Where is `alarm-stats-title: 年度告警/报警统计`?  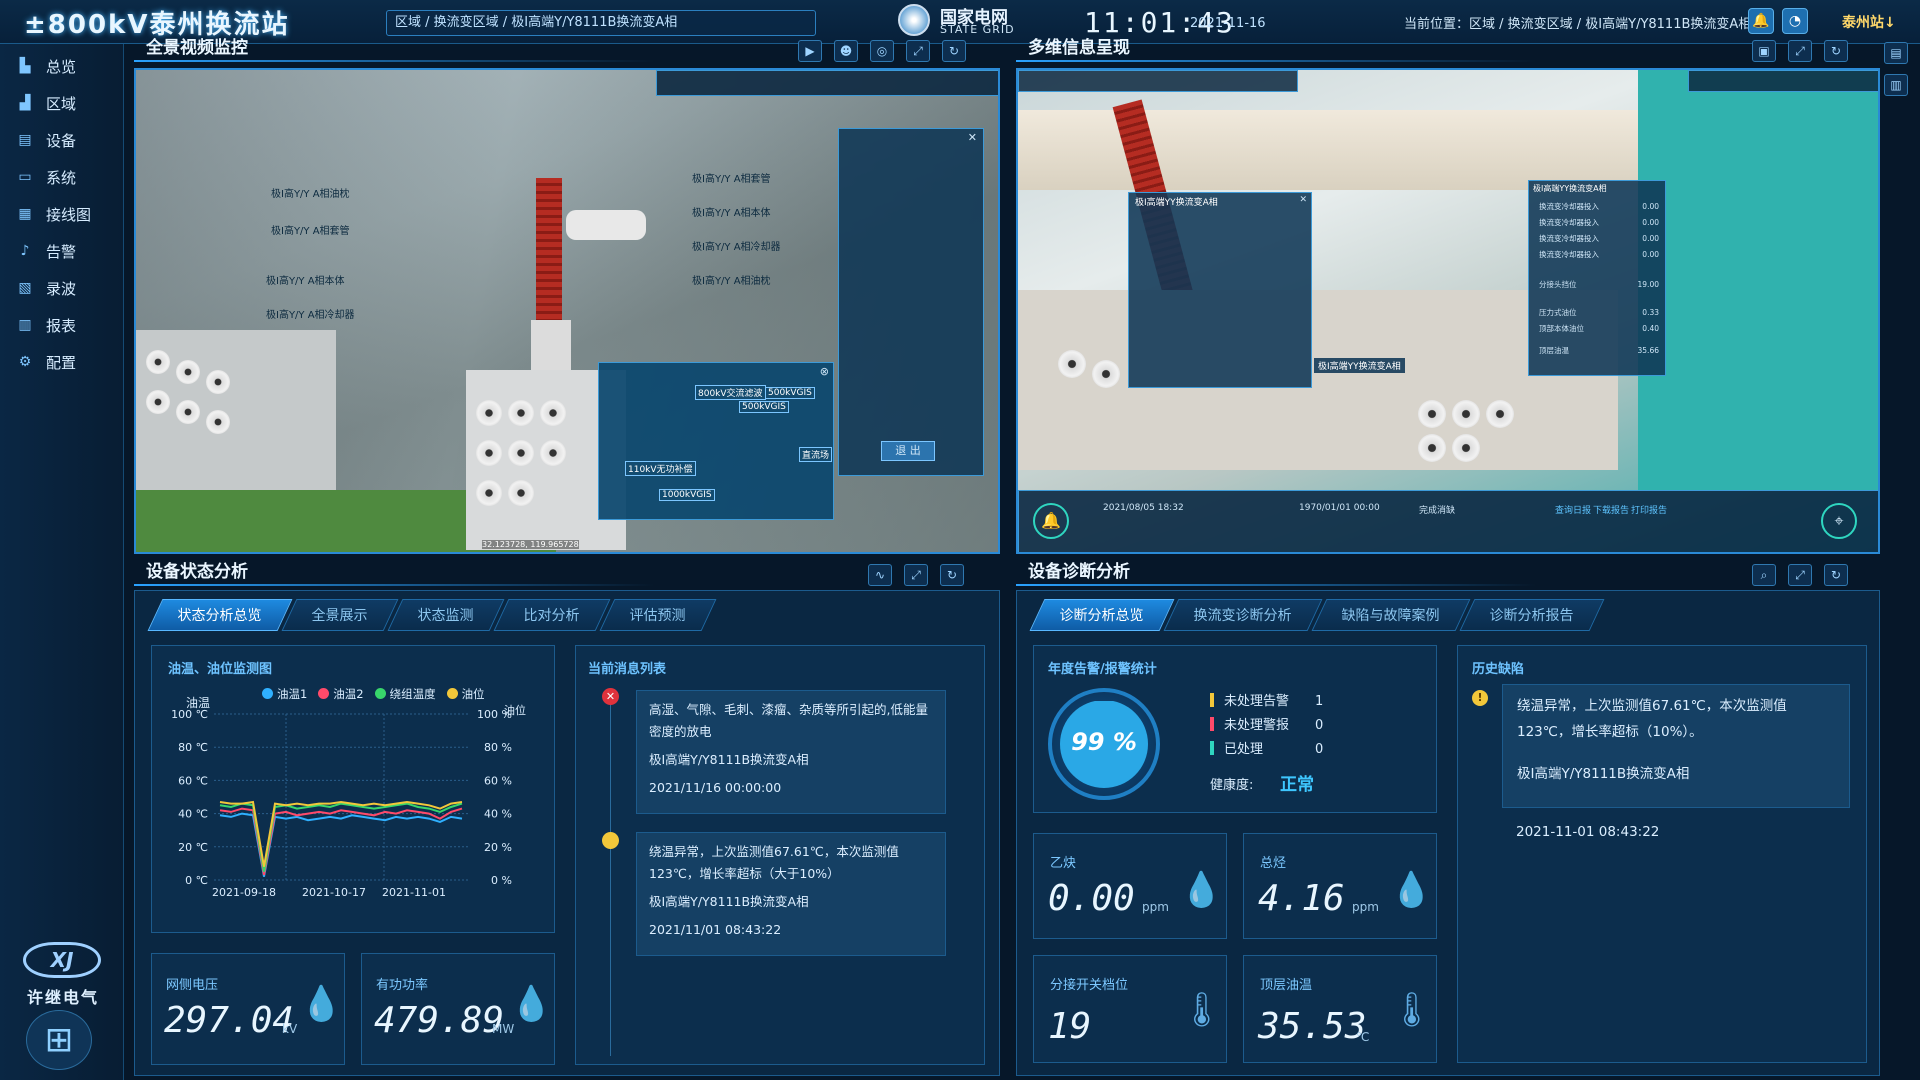
alarm-stats-title: 年度告警/报警统计 is located at coordinates (1102, 669).